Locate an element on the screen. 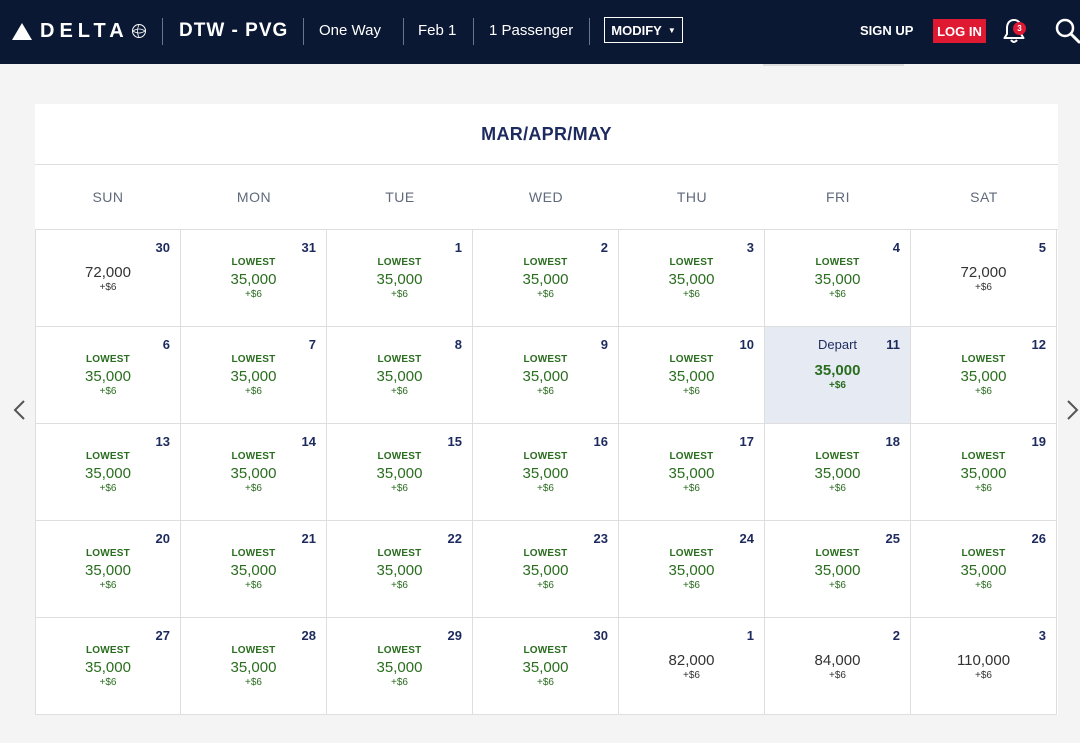  calendar-day-cell: 9 LOWEST 35,000 +$6 is located at coordinates (546, 375).